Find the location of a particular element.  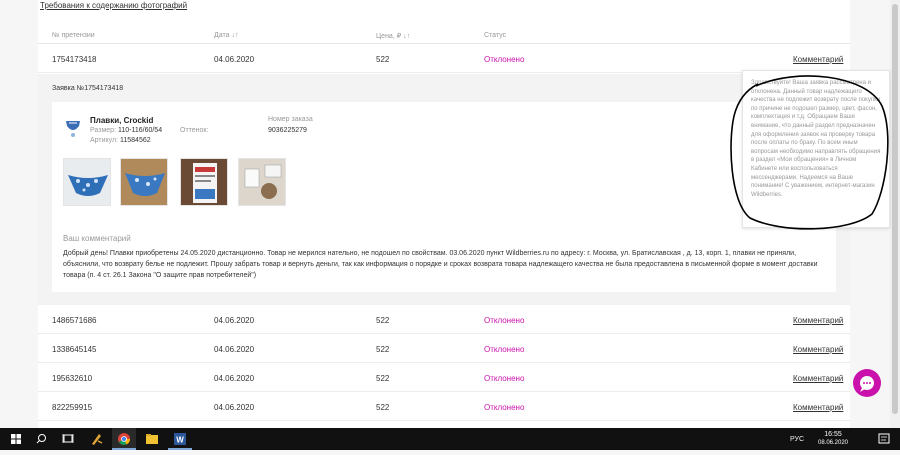

chrome-icon is located at coordinates (124, 439).